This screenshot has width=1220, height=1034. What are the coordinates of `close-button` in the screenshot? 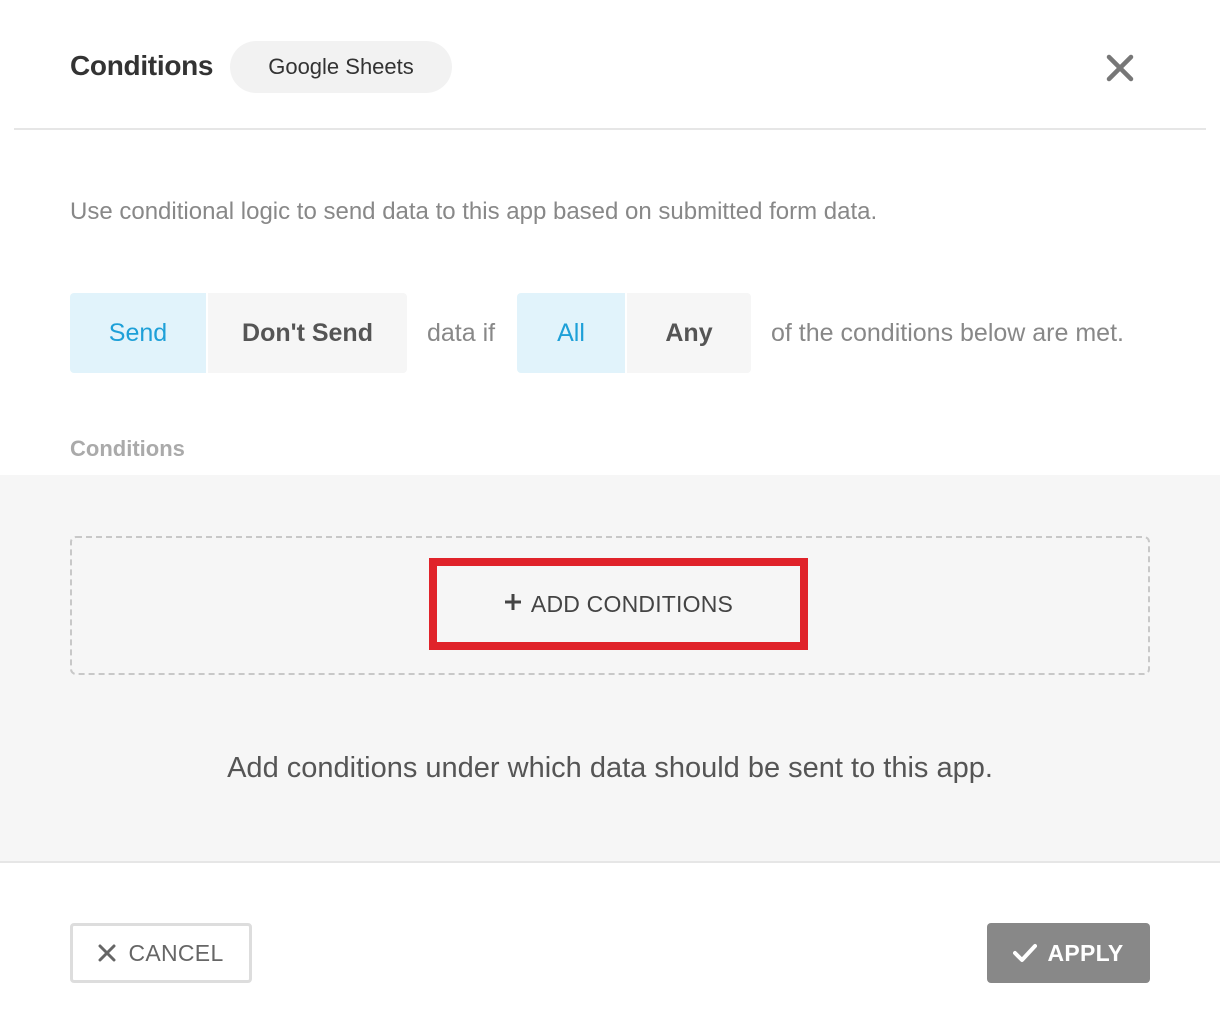 It's located at (1120, 68).